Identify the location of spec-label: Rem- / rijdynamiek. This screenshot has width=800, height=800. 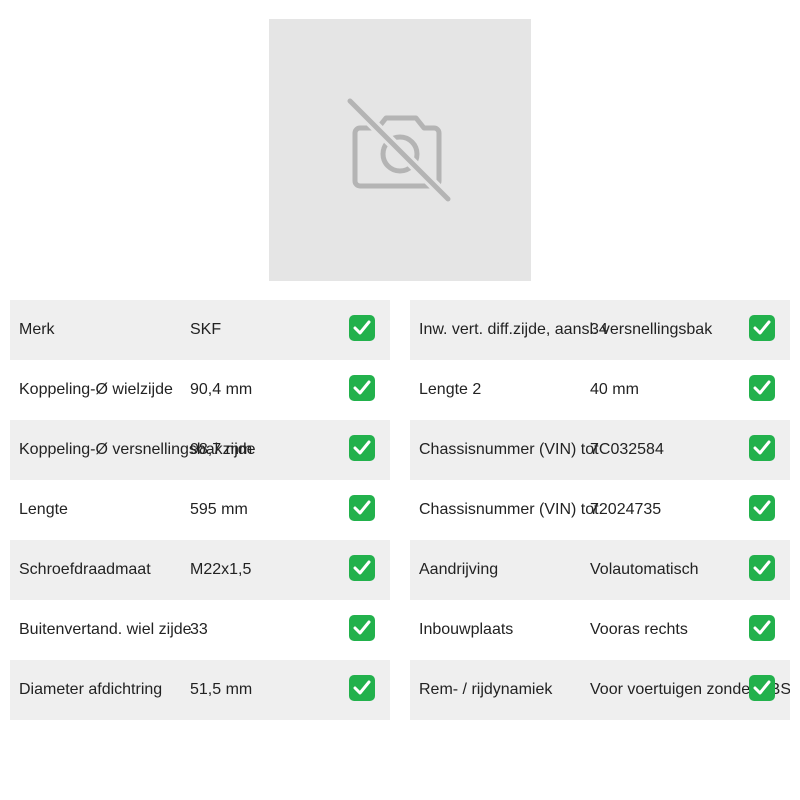
(486, 689).